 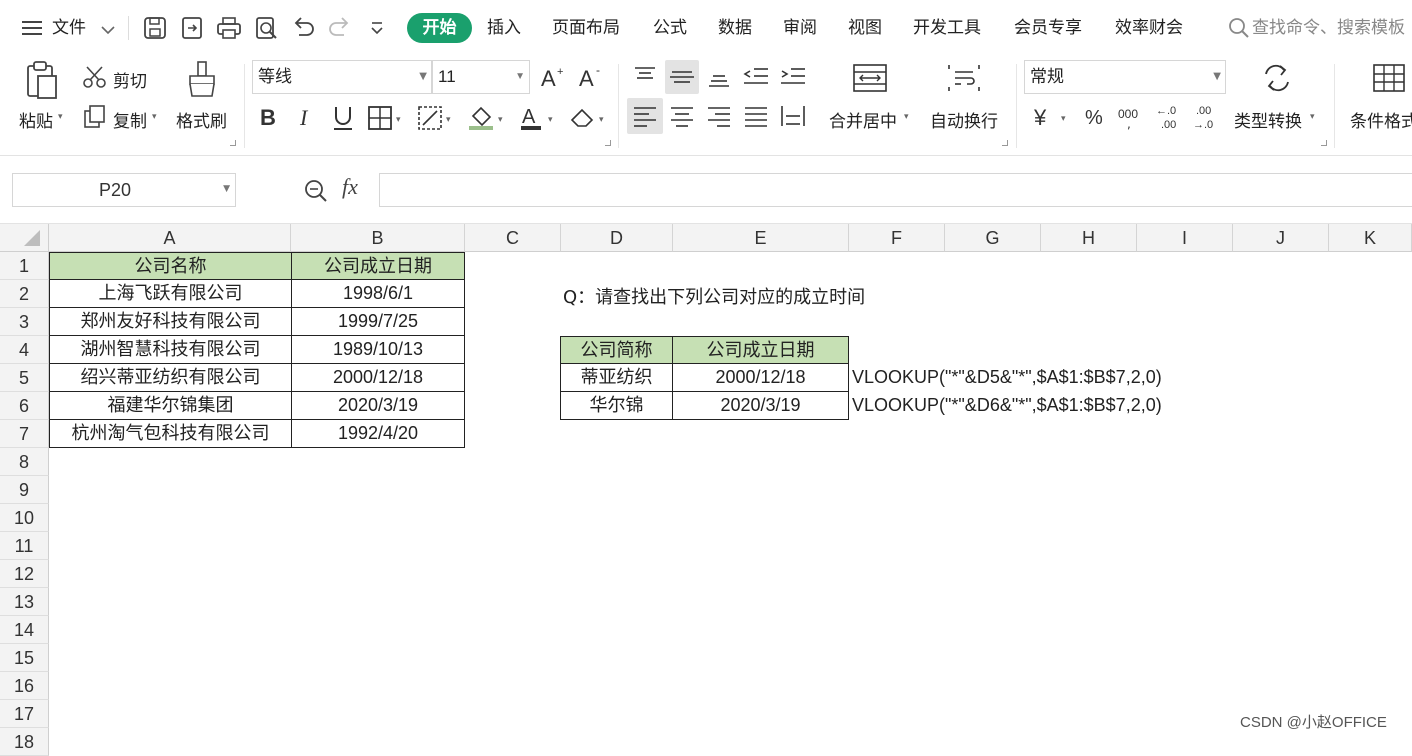 I want to click on thousands-separator-icon: 000,, so click(x=1132, y=118).